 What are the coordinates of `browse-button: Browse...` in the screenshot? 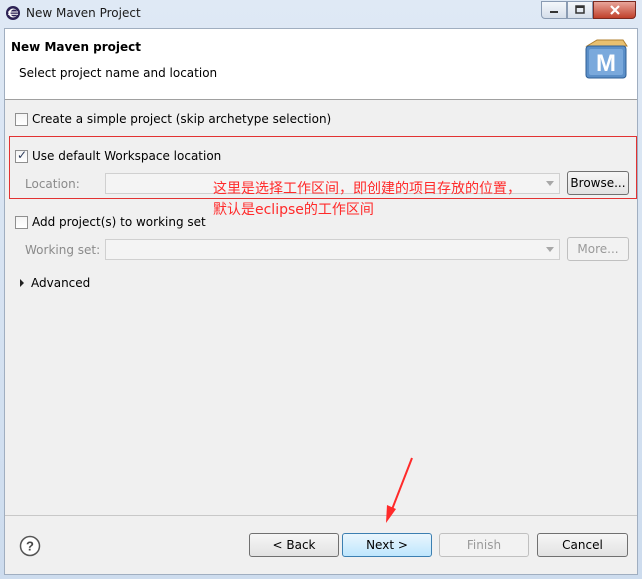 It's located at (598, 183).